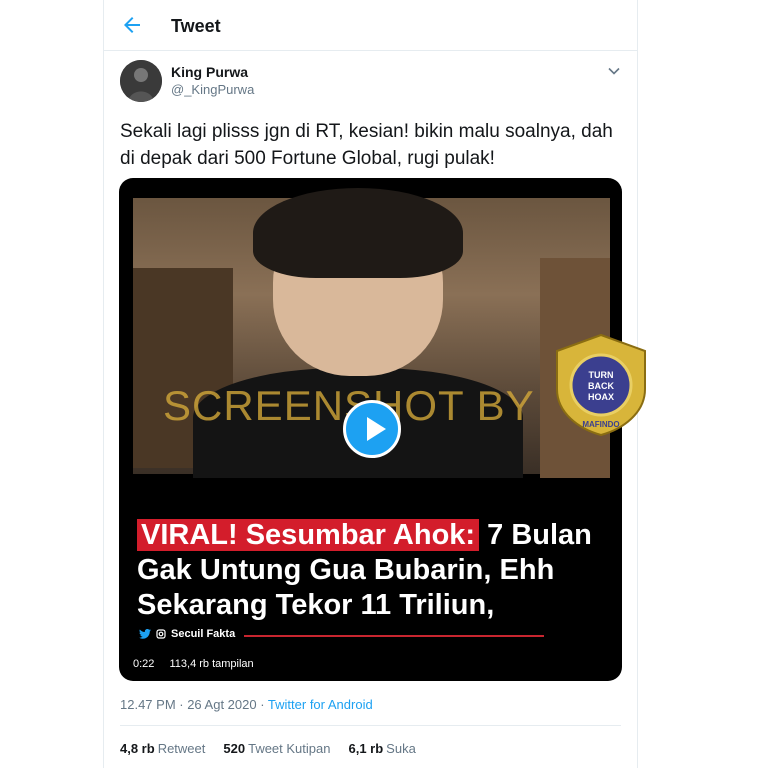  I want to click on svg-text: MAFINDO, so click(600, 424).